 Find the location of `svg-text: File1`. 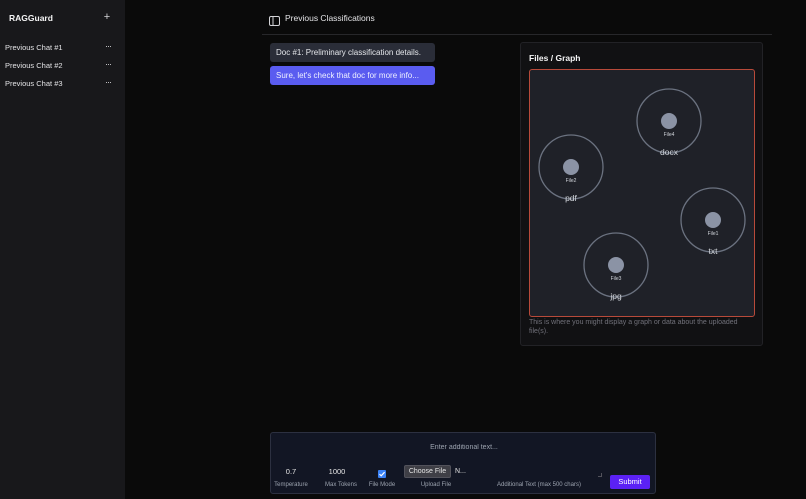

svg-text: File1 is located at coordinates (713, 234).